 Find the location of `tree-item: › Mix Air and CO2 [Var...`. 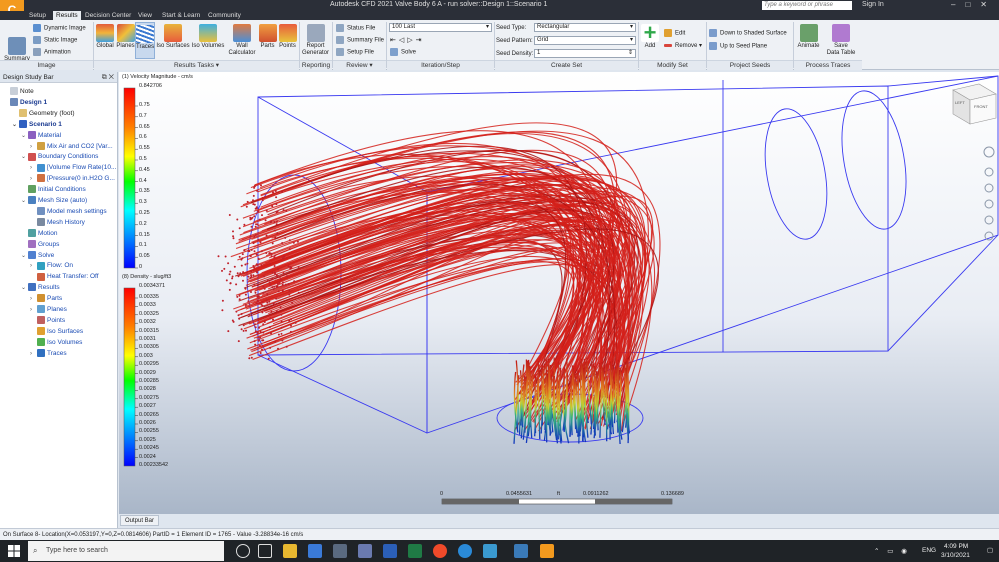

tree-item: › Mix Air and CO2 [Var... is located at coordinates (71, 146).